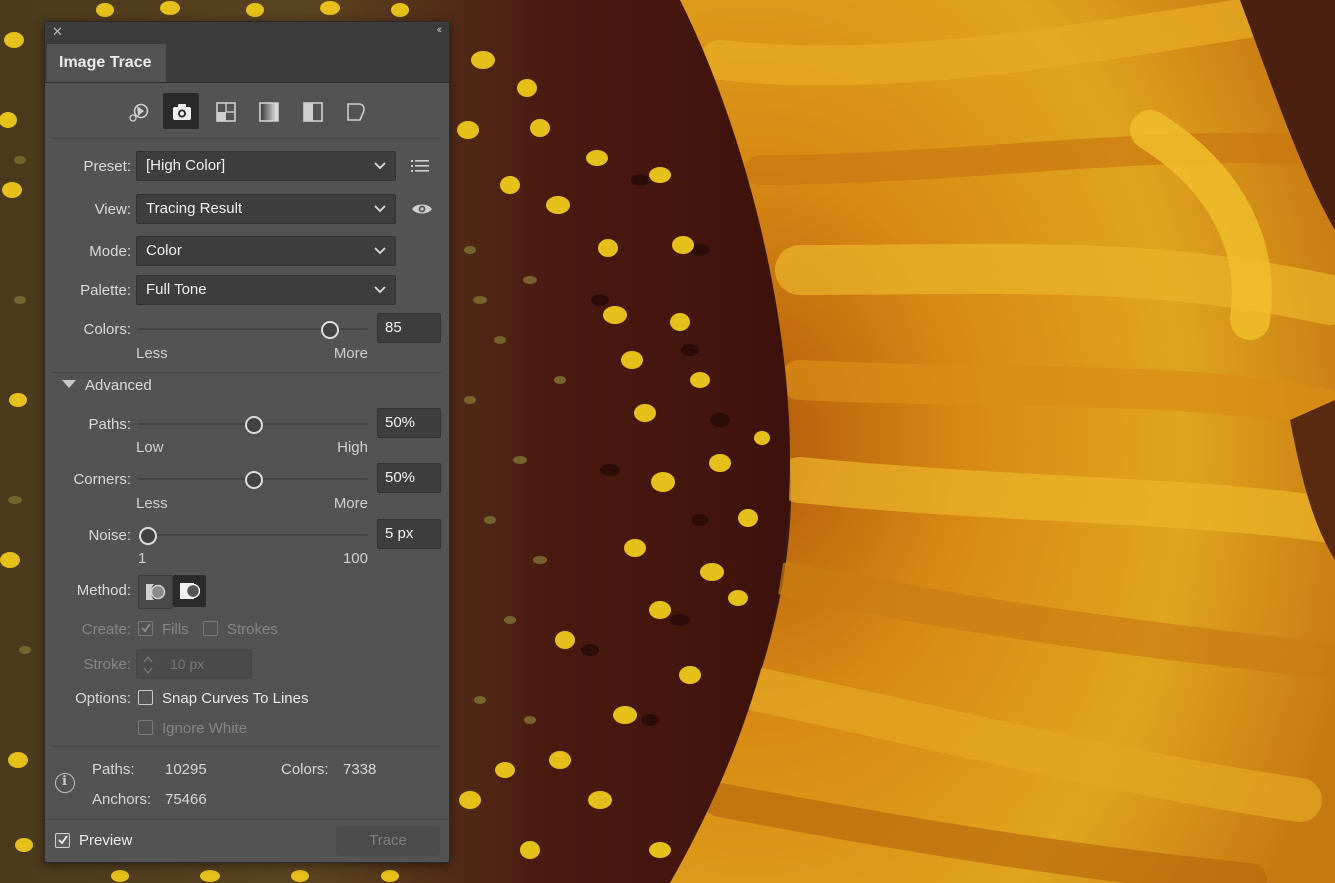 The height and width of the screenshot is (883, 1335). What do you see at coordinates (252, 629) in the screenshot?
I see `strokes-label: Strokes` at bounding box center [252, 629].